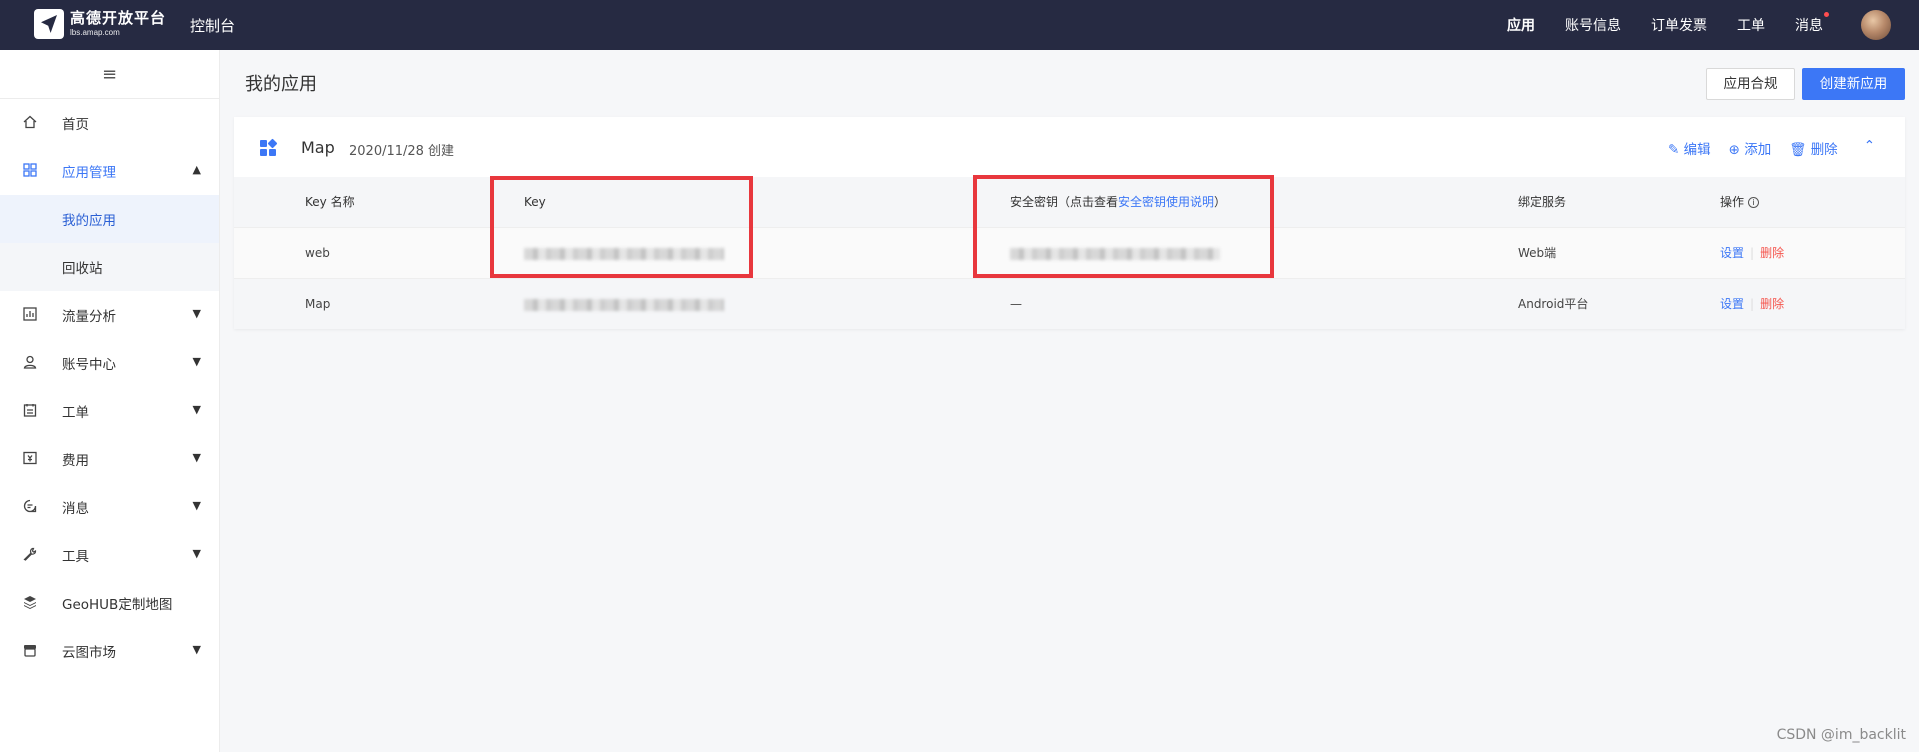 The height and width of the screenshot is (752, 1919). I want to click on sidebar-item-recycle-bin: 回收站, so click(109, 267).